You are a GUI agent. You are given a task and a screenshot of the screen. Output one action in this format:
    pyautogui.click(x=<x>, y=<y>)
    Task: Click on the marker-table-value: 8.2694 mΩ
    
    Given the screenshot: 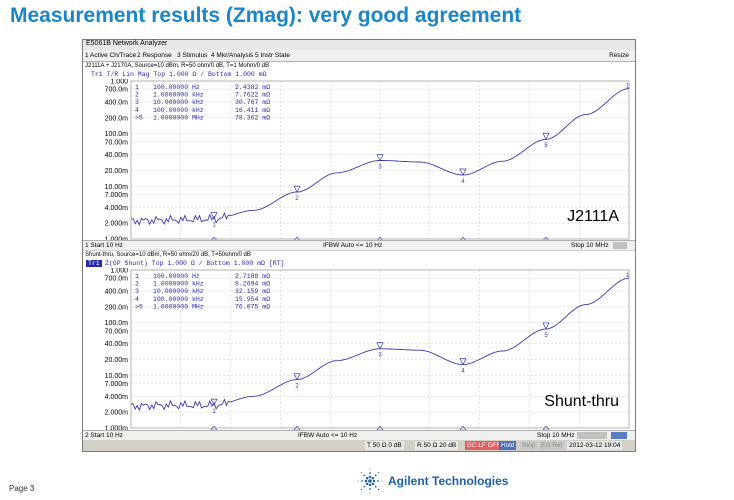 What is the action you would take?
    pyautogui.click(x=252, y=284)
    